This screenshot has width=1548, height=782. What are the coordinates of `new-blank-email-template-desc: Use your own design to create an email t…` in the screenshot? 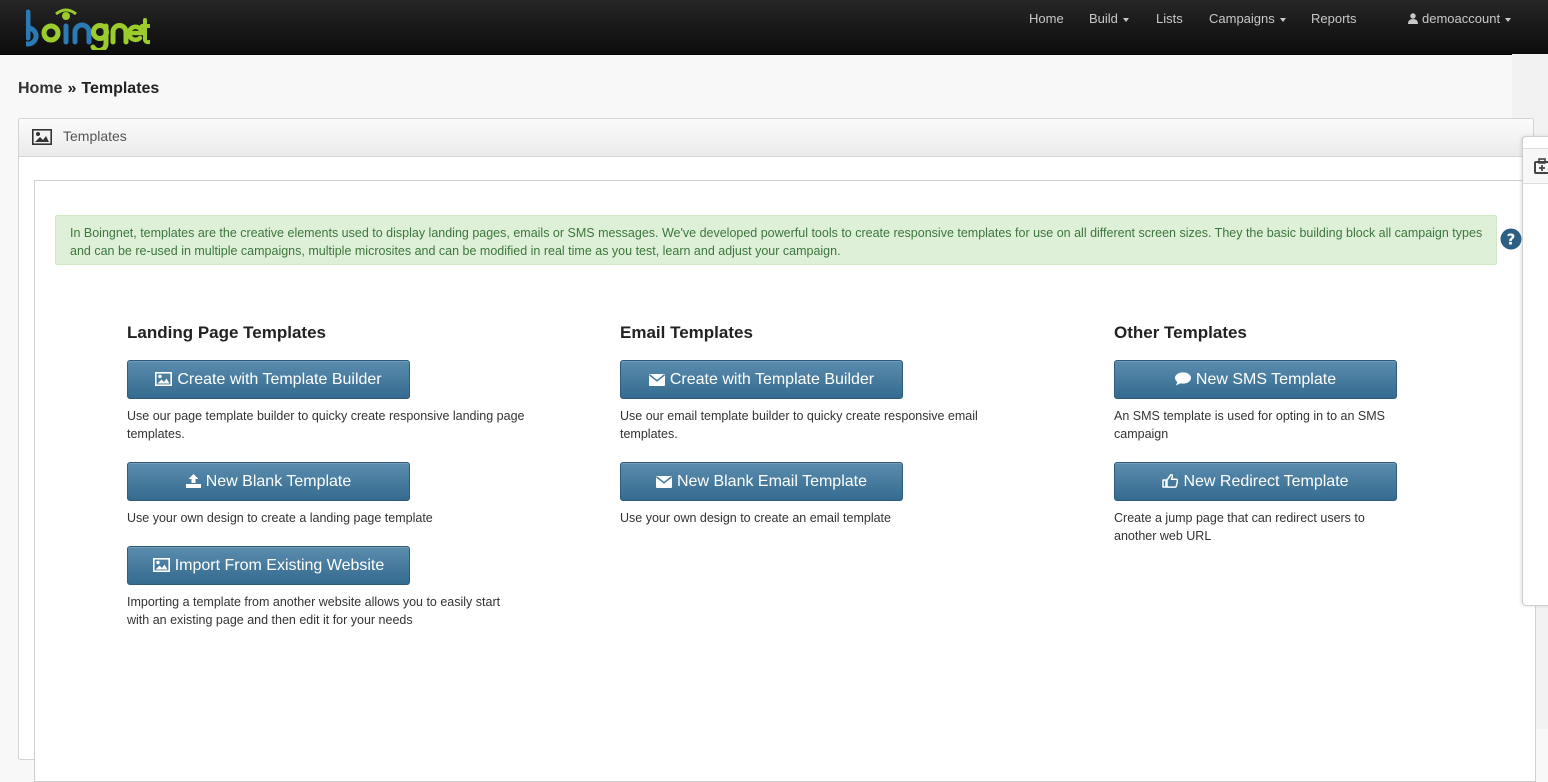 It's located at (755, 518).